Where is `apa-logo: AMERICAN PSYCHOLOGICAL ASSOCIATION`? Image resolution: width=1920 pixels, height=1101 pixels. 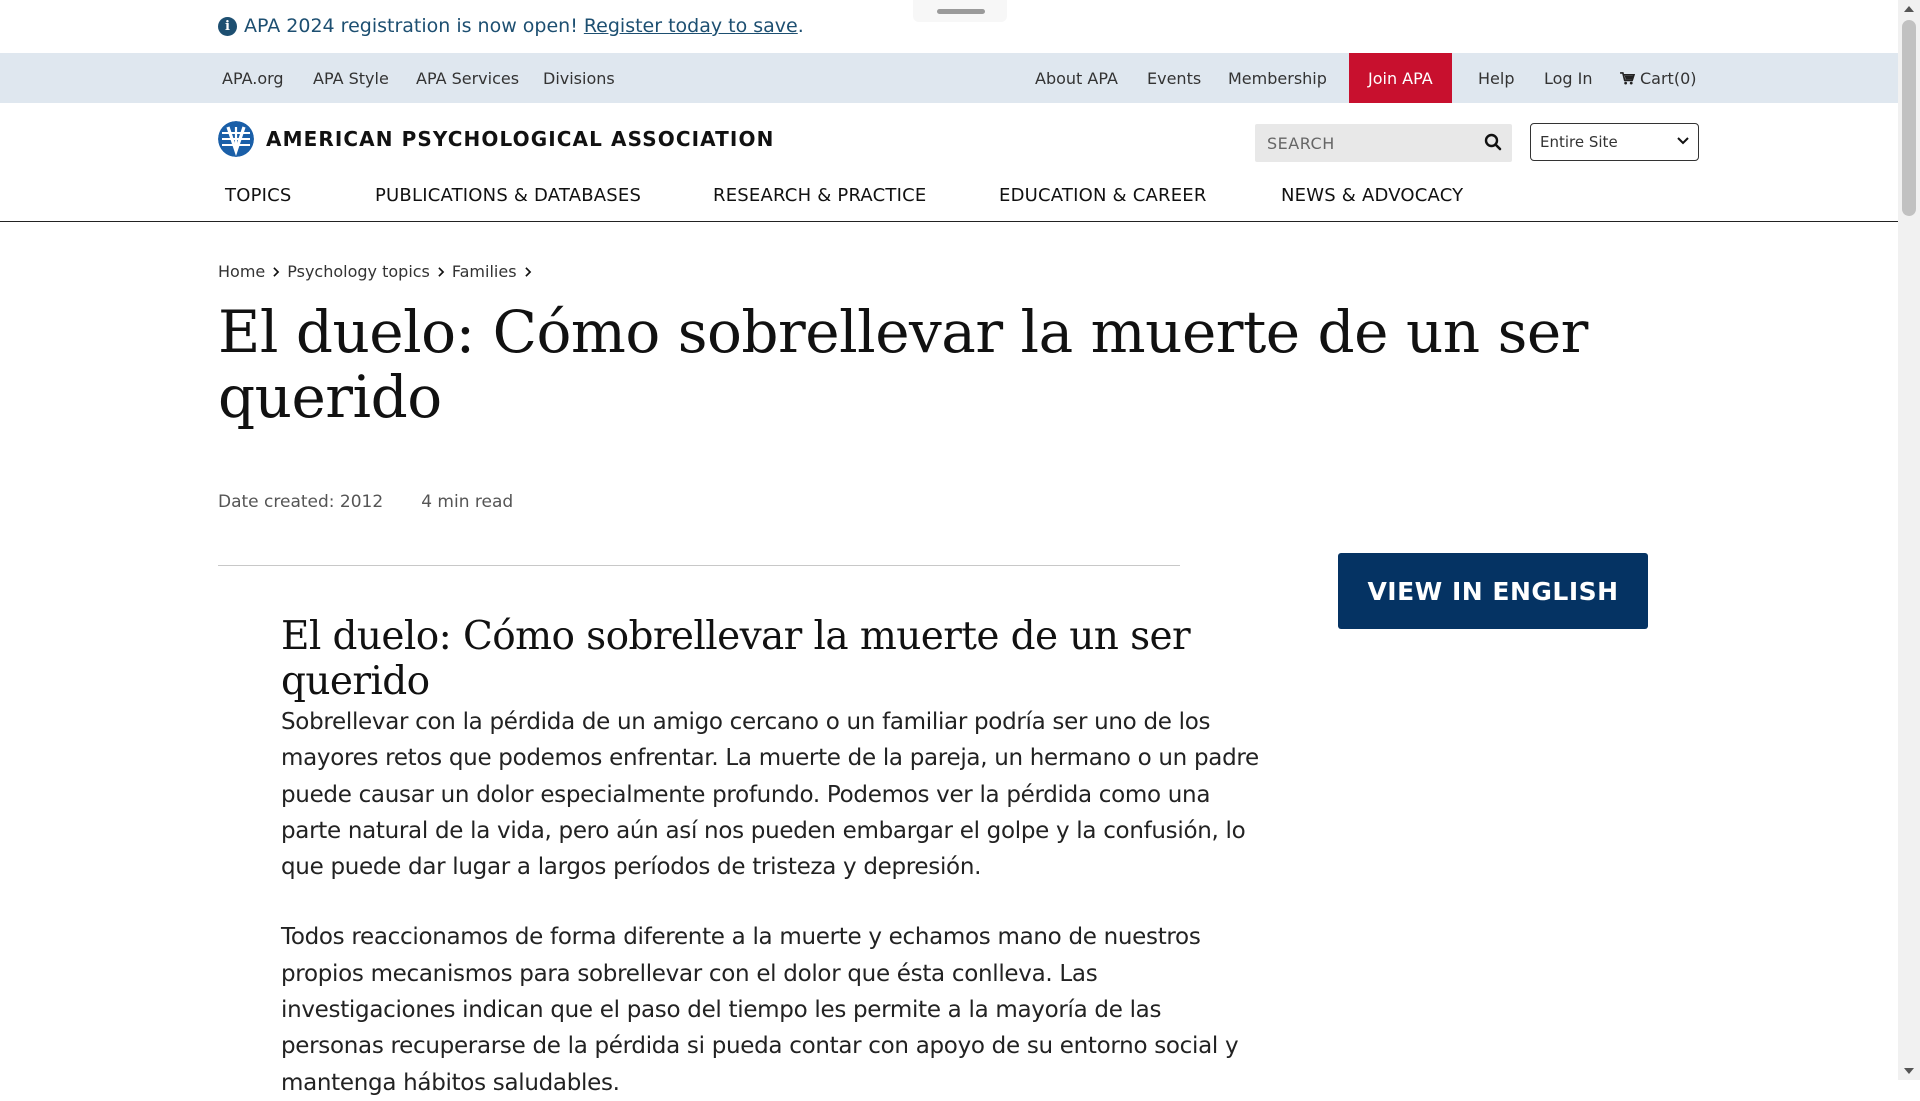
apa-logo: AMERICAN PSYCHOLOGICAL ASSOCIATION is located at coordinates (496, 139).